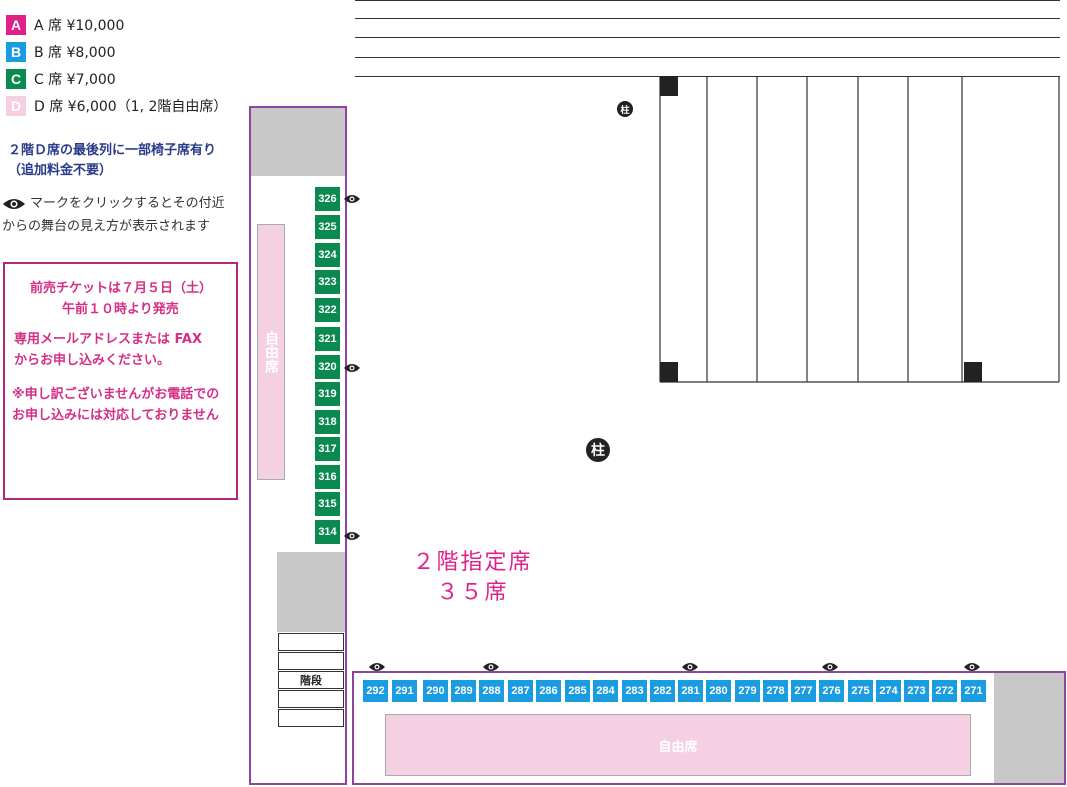 This screenshot has height=787, width=1067. I want to click on seat-c-315: 315, so click(327, 504).